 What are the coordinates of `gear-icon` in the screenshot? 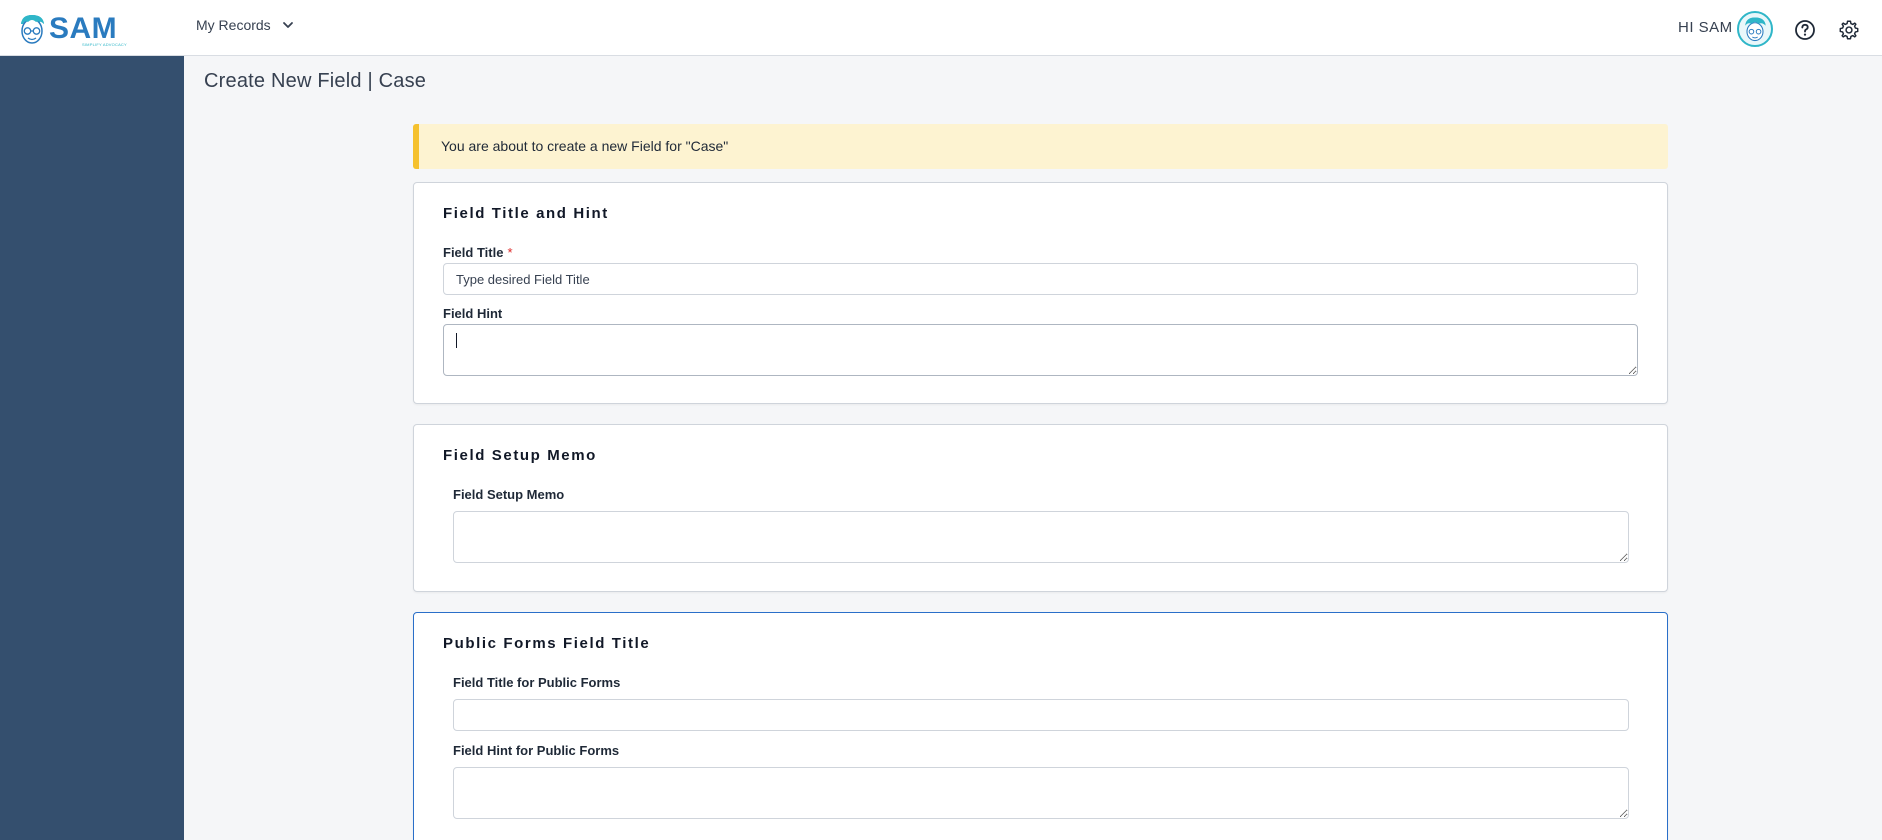 It's located at (1849, 30).